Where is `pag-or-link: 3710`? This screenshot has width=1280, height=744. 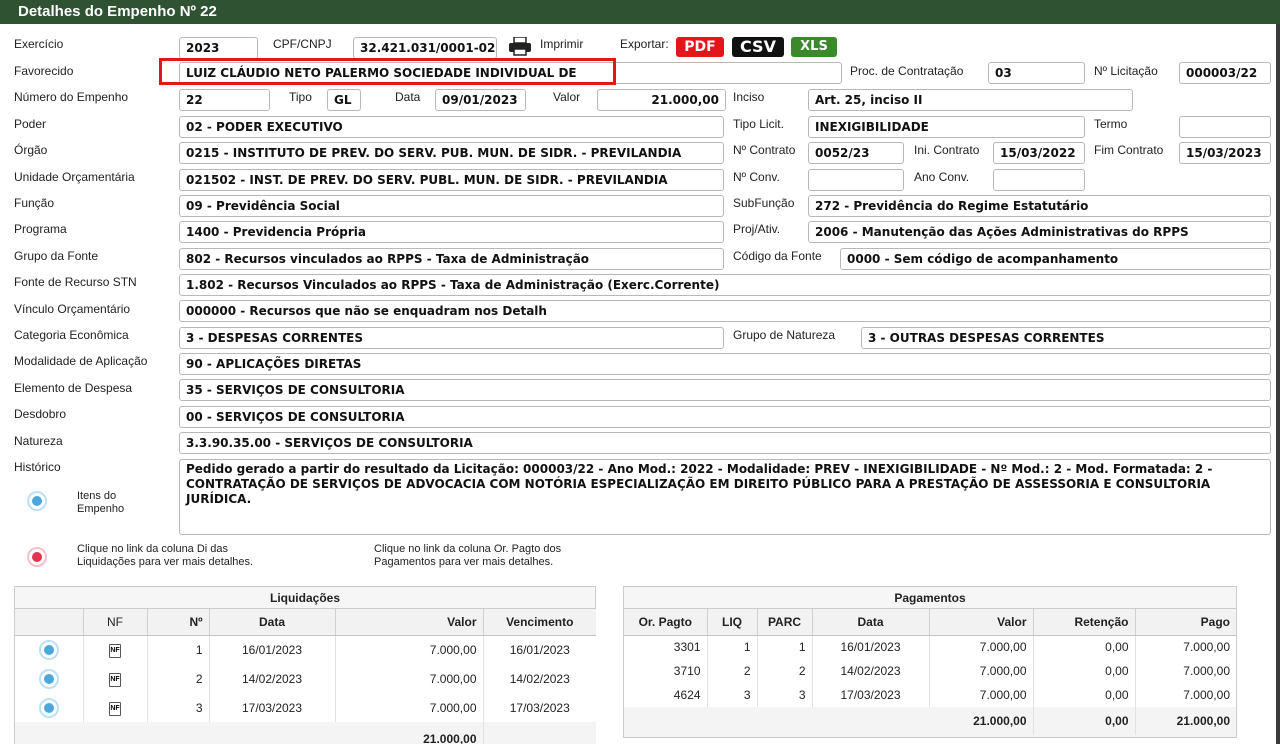
pag-or-link: 3710 is located at coordinates (666, 671).